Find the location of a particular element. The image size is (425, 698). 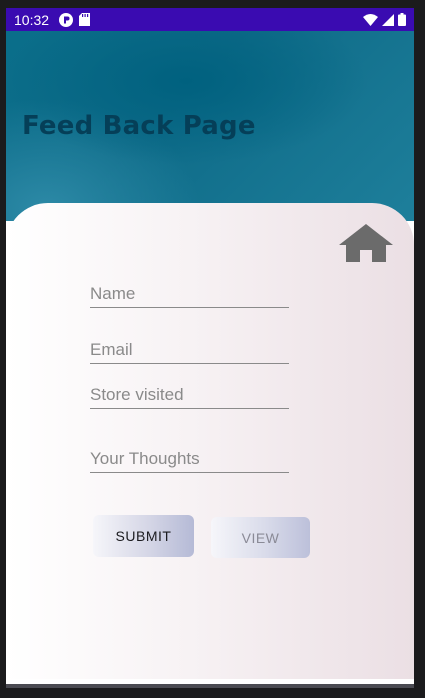

status-bar: 10:32 is located at coordinates (210, 19).